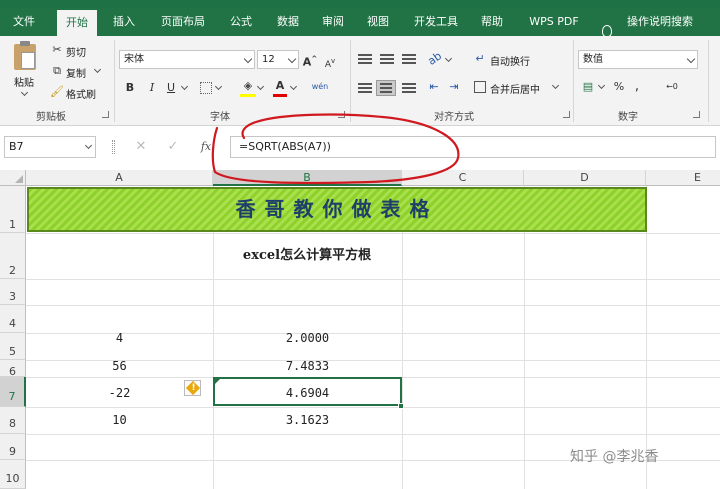  What do you see at coordinates (628, 117) in the screenshot?
I see `number-group-label: 数字` at bounding box center [628, 117].